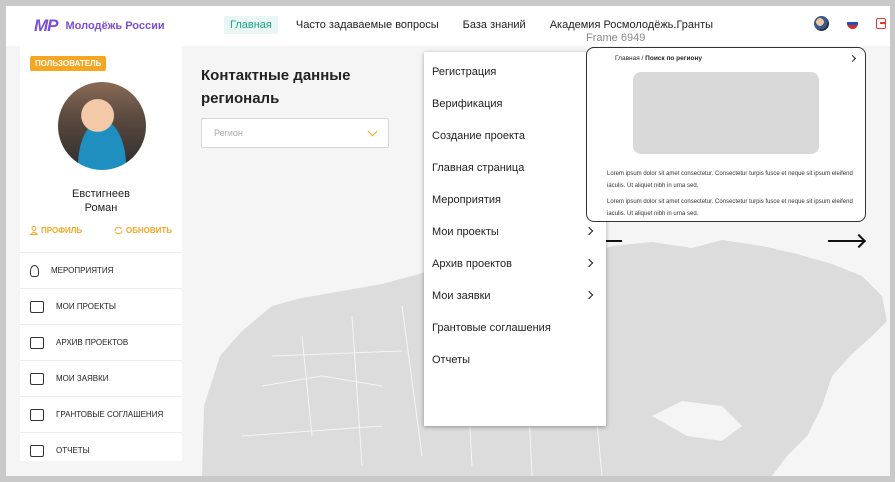  Describe the element at coordinates (673, 58) in the screenshot. I see `breadcrumb-current: Поиск по региону` at that location.